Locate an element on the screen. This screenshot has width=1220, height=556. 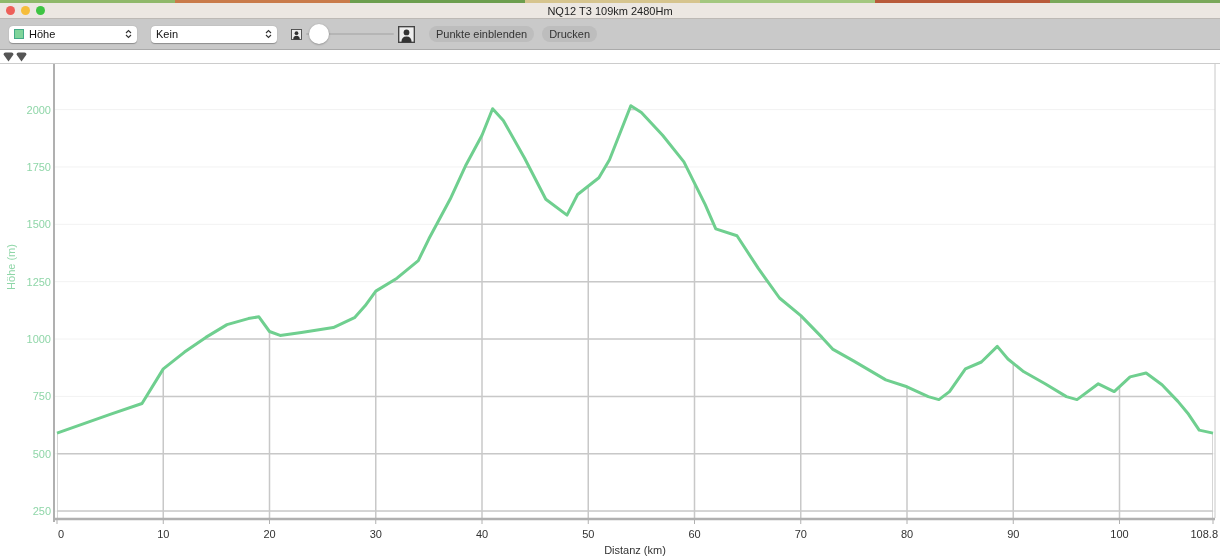
y-tick-label: 2000 is located at coordinates (38, 109).